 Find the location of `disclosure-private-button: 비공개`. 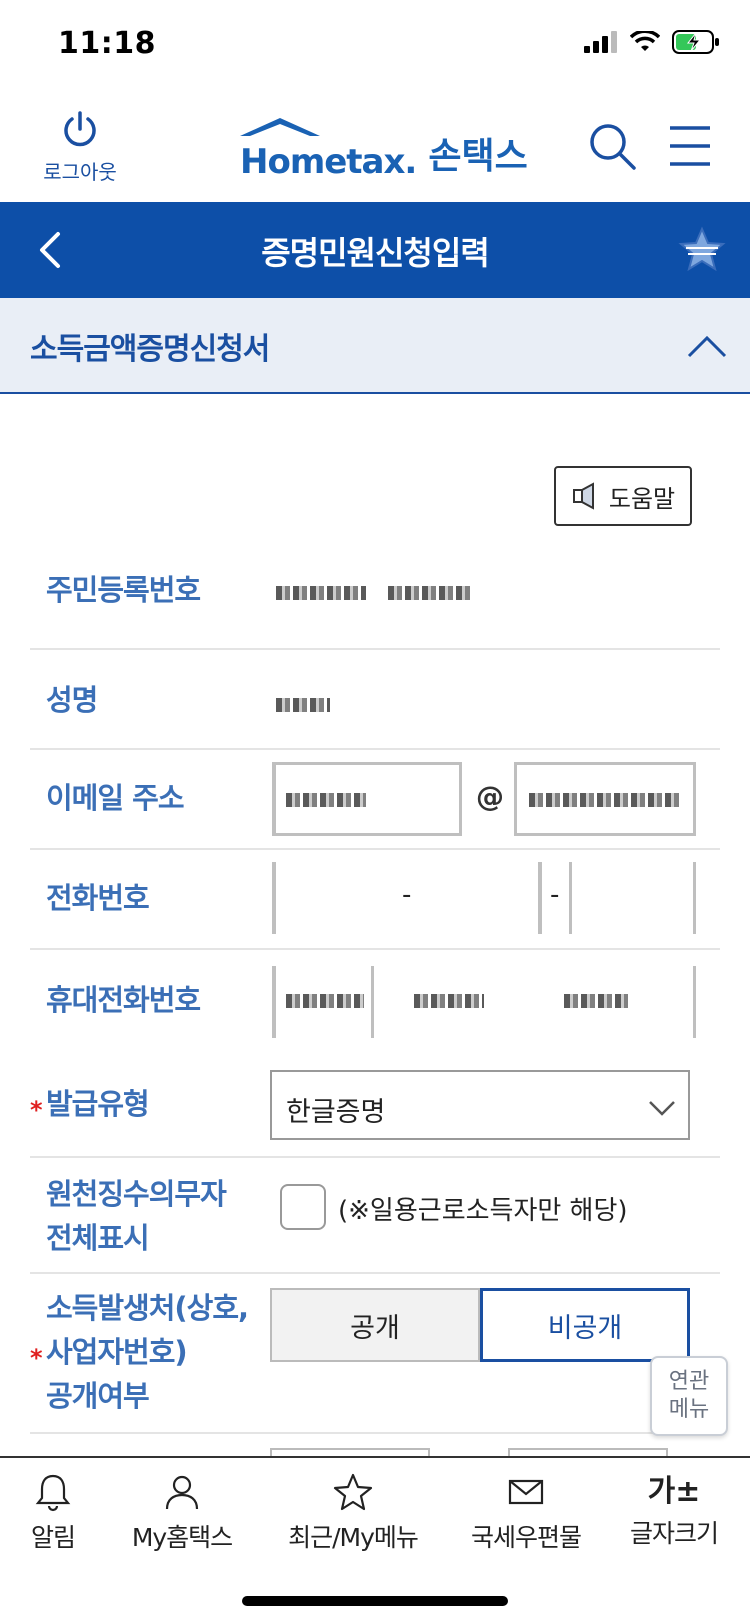

disclosure-private-button: 비공개 is located at coordinates (585, 1325).